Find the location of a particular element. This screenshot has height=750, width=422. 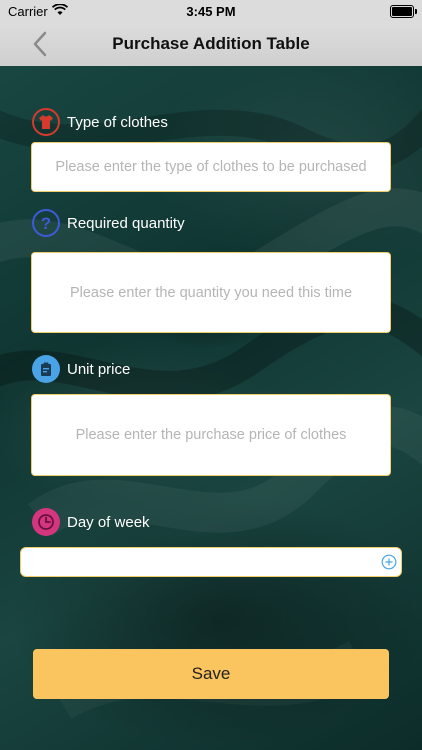

status-bar: Carrier 3:45 PM is located at coordinates (211, 11).